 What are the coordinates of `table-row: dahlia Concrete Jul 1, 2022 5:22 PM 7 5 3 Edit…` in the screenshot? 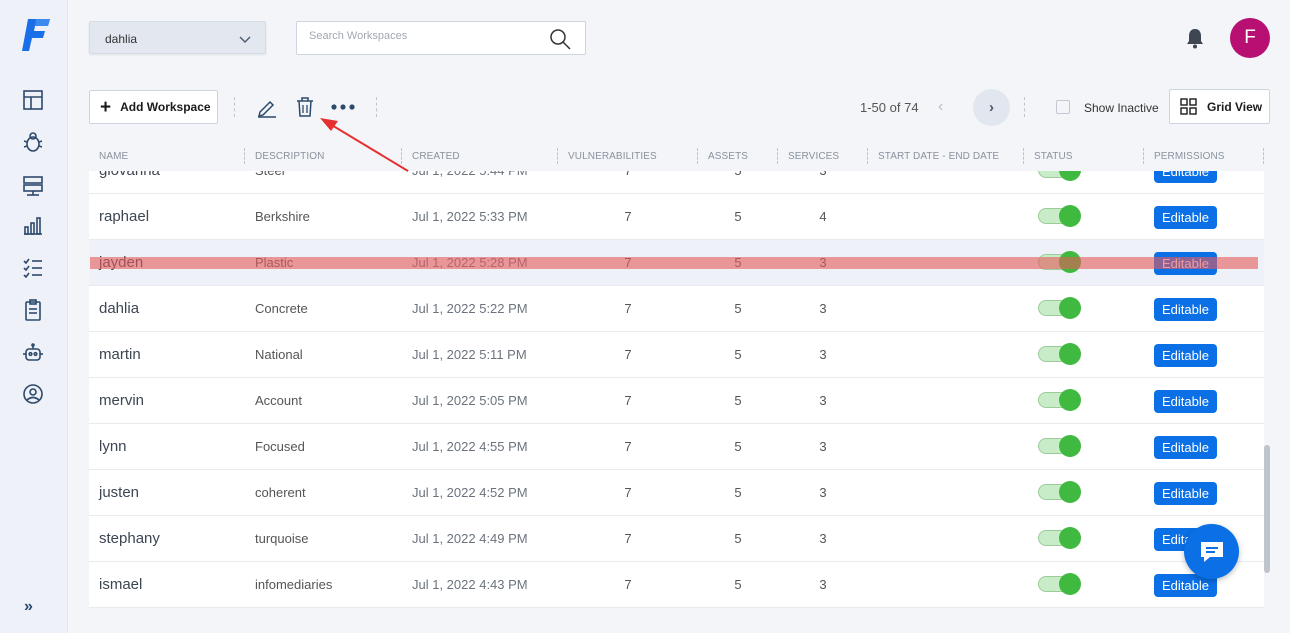 It's located at (676, 309).